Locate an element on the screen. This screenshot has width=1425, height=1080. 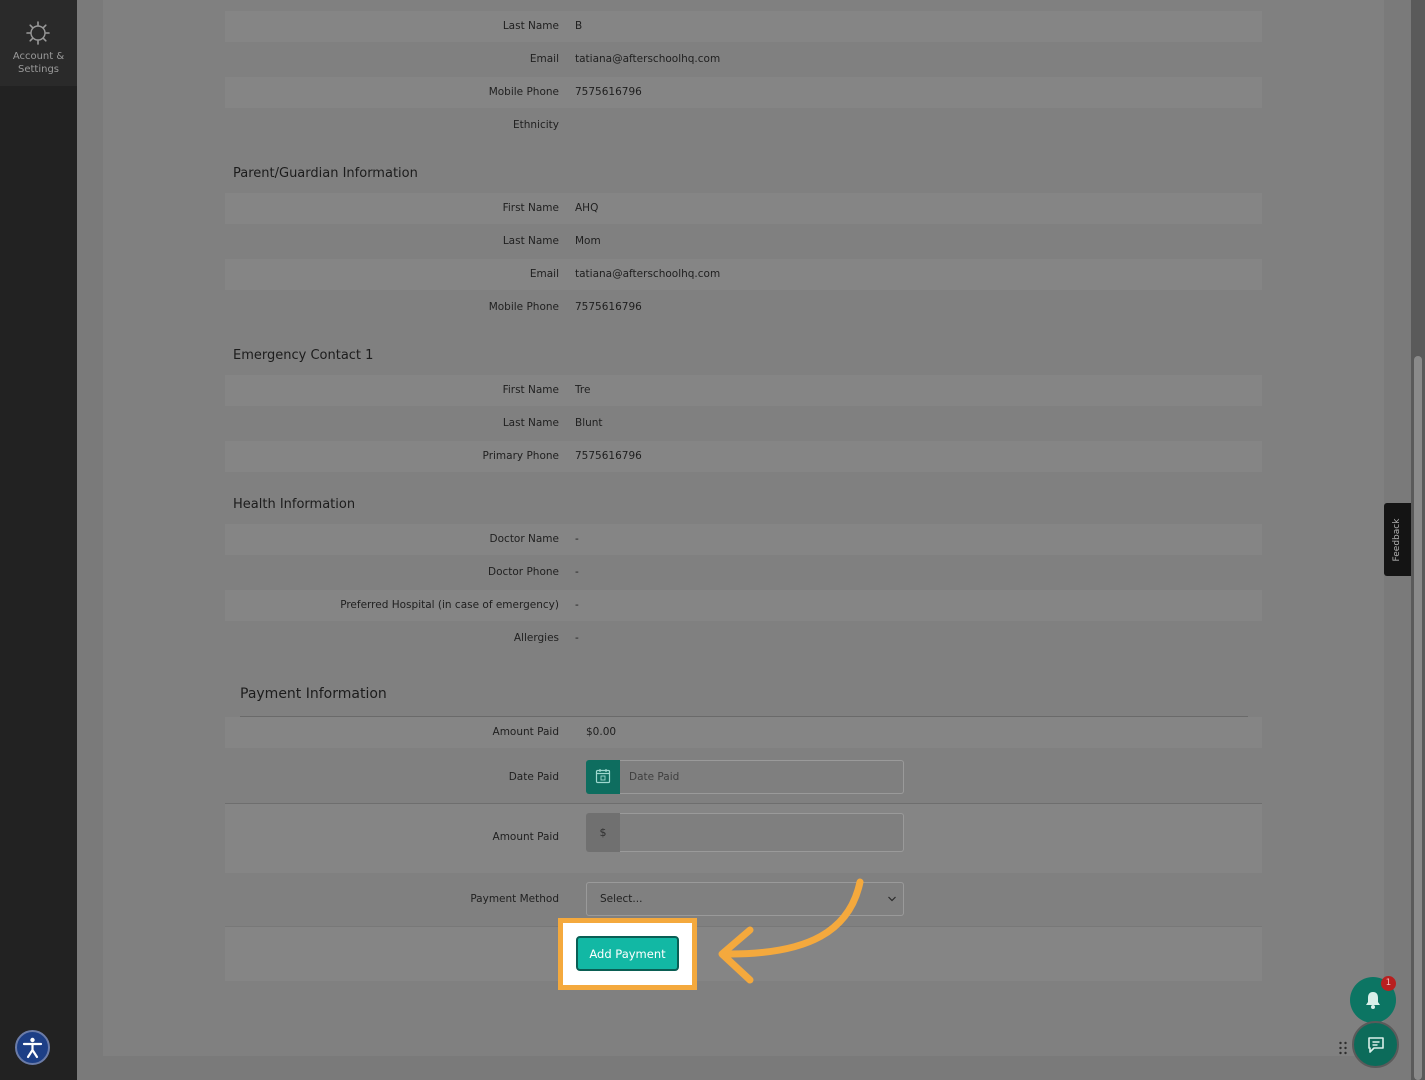
info-row: Primary Phone 7575616796 is located at coordinates (743, 456).